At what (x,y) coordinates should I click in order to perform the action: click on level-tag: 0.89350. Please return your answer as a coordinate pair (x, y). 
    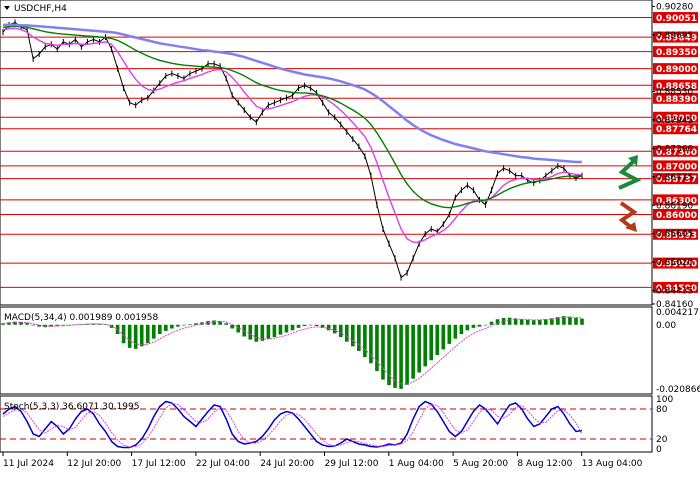
    Looking at the image, I should click on (675, 52).